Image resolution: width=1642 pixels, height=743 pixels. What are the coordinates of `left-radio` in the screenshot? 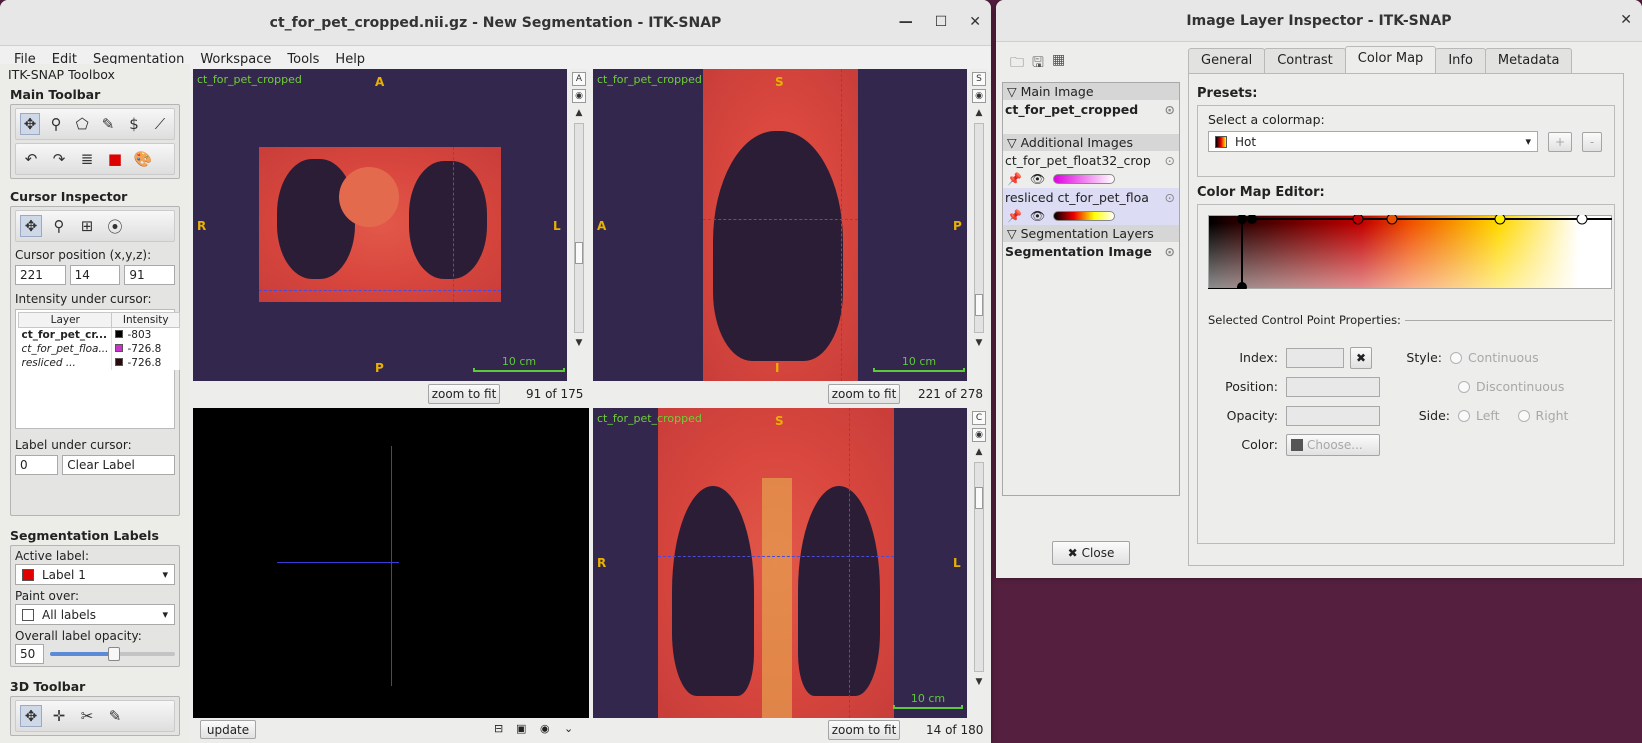 It's located at (1464, 415).